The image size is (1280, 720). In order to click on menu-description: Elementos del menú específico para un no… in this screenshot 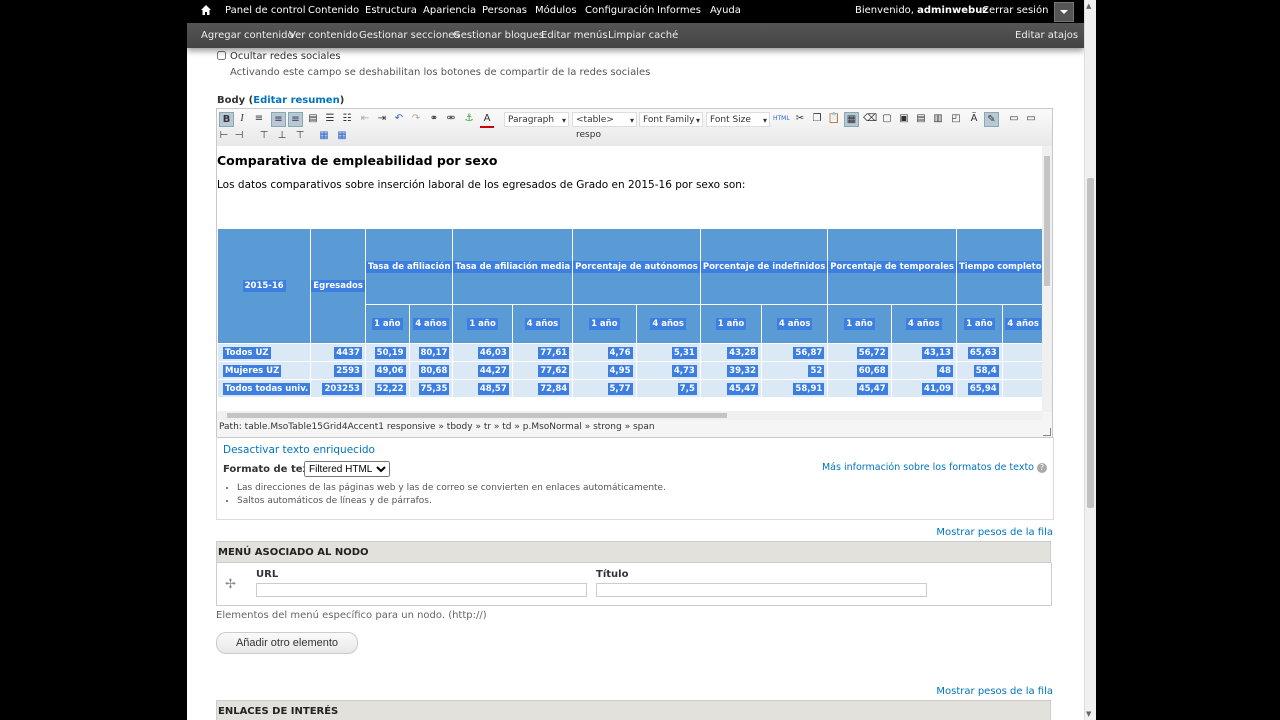, I will do `click(351, 615)`.